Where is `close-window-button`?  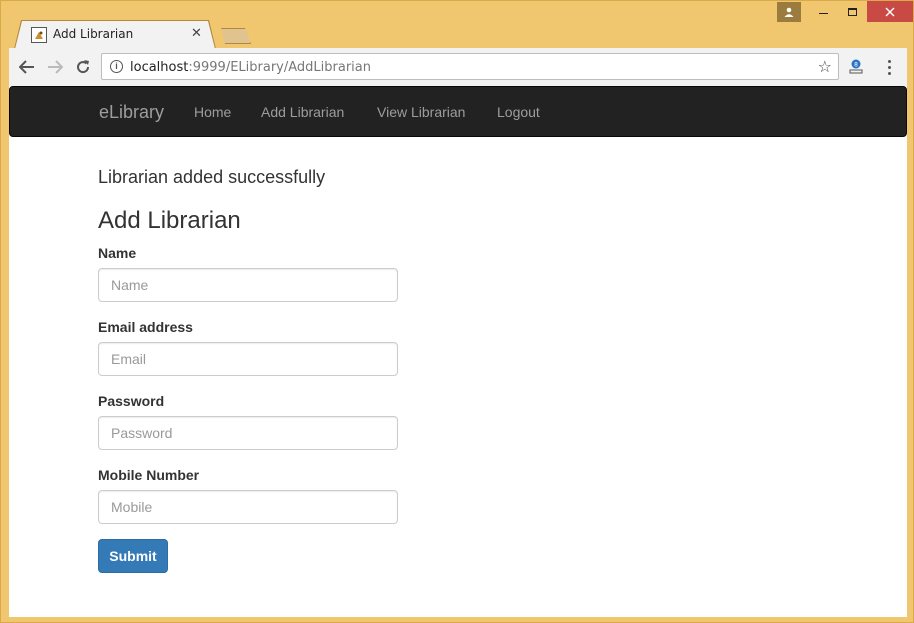
close-window-button is located at coordinates (890, 11).